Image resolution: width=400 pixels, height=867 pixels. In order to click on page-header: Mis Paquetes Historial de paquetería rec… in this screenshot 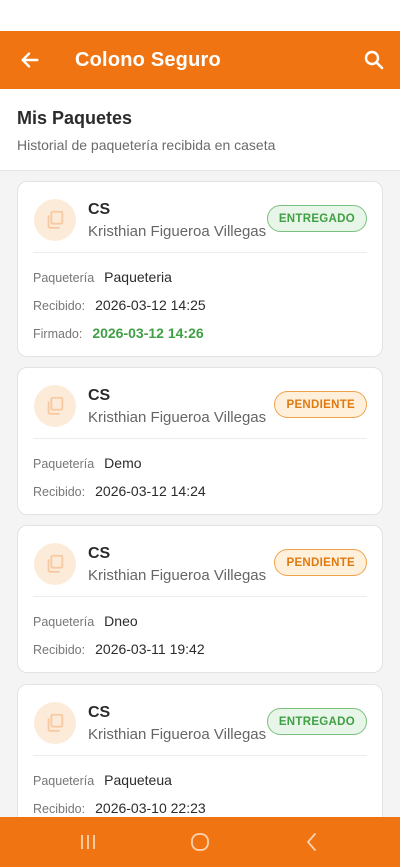, I will do `click(200, 130)`.